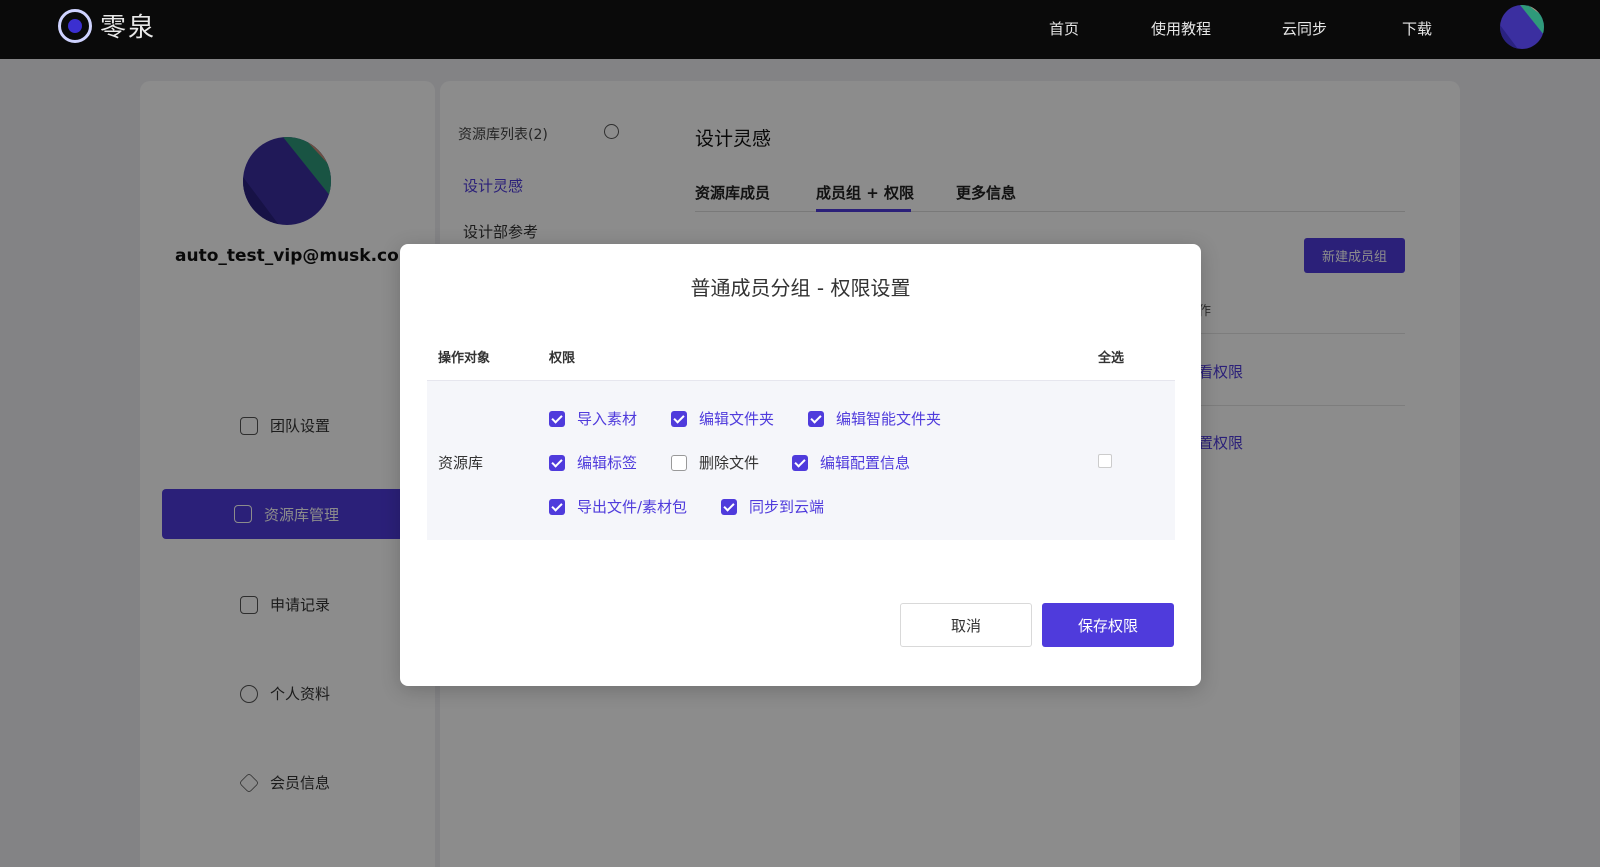  What do you see at coordinates (966, 625) in the screenshot?
I see `cancel-button: 取消` at bounding box center [966, 625].